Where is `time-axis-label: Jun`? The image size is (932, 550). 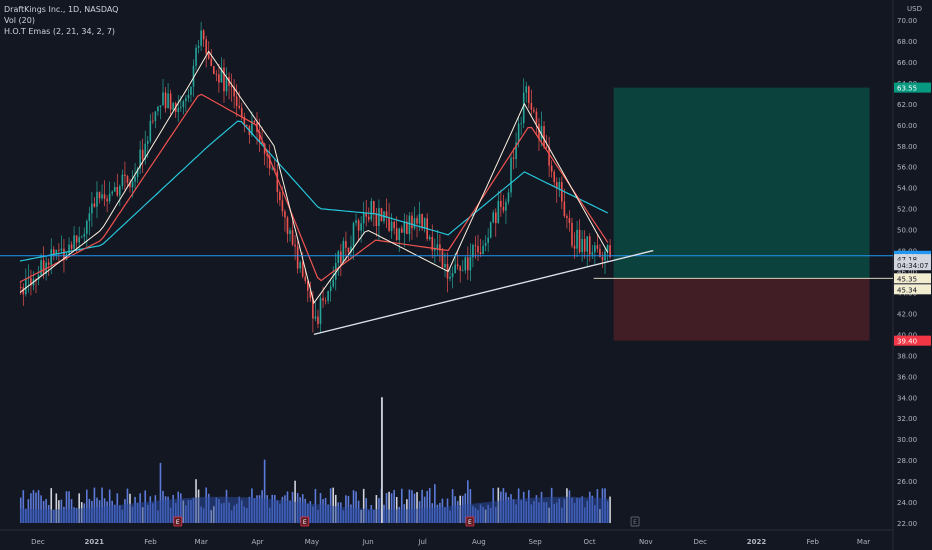 time-axis-label: Jun is located at coordinates (368, 542).